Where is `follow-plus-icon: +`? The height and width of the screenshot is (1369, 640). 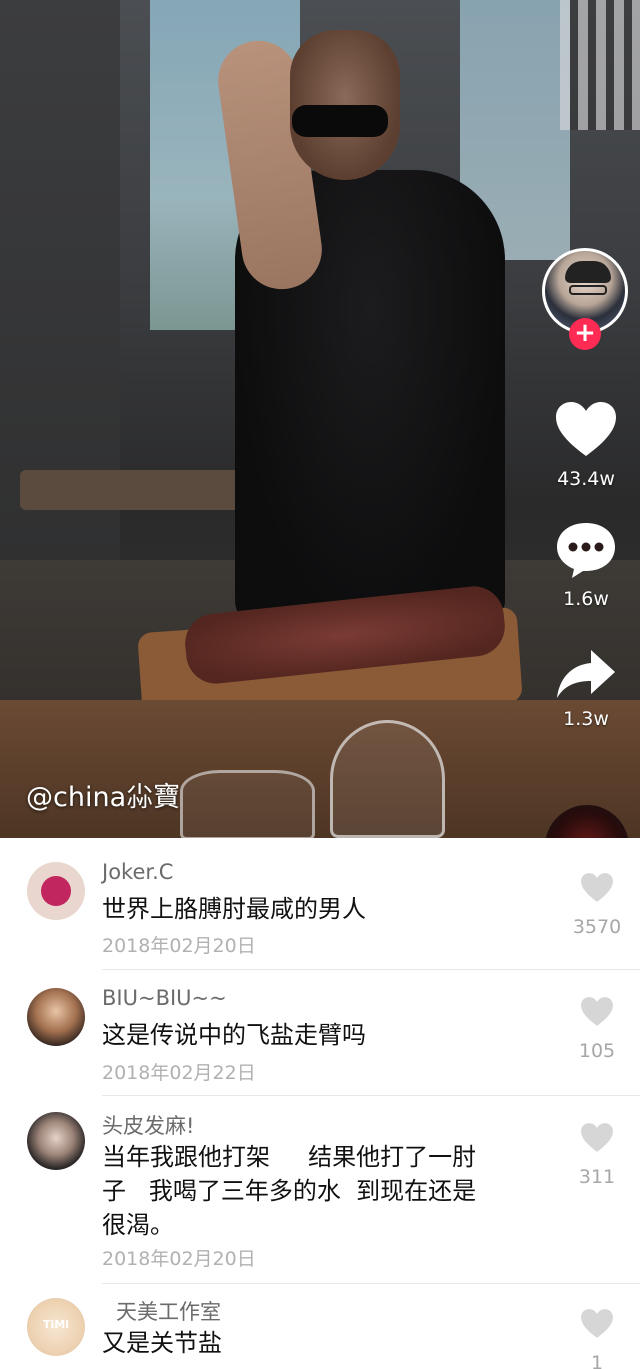 follow-plus-icon: + is located at coordinates (585, 334).